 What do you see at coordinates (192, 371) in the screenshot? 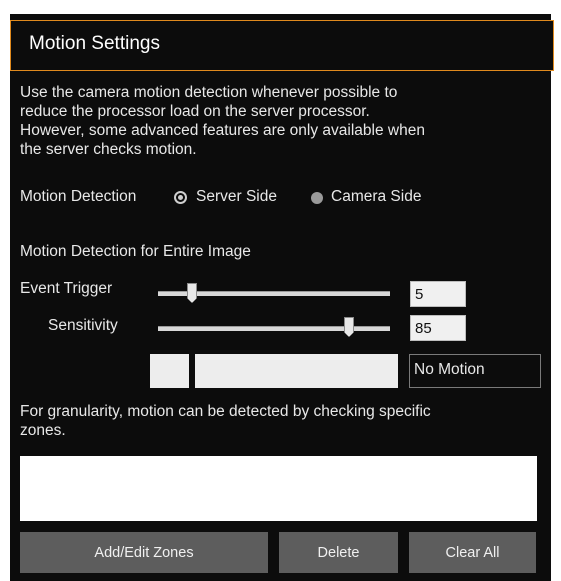
I see `motion-level-marker` at bounding box center [192, 371].